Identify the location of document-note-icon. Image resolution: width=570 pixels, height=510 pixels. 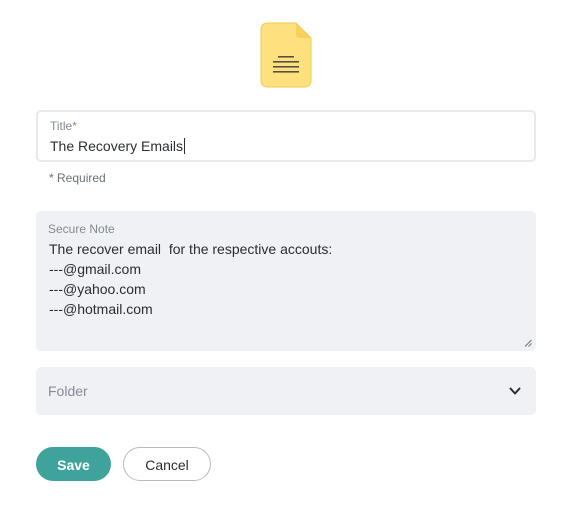
(286, 55).